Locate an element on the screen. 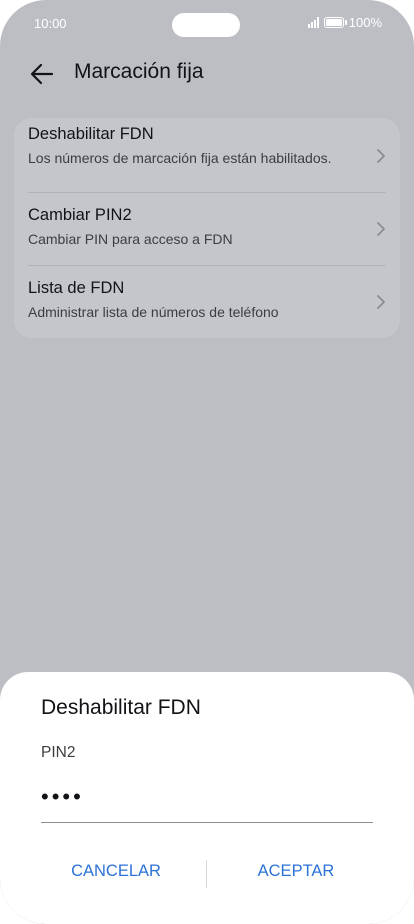 Image resolution: width=414 pixels, height=924 pixels. top-app-bar: Marcación fija is located at coordinates (207, 74).